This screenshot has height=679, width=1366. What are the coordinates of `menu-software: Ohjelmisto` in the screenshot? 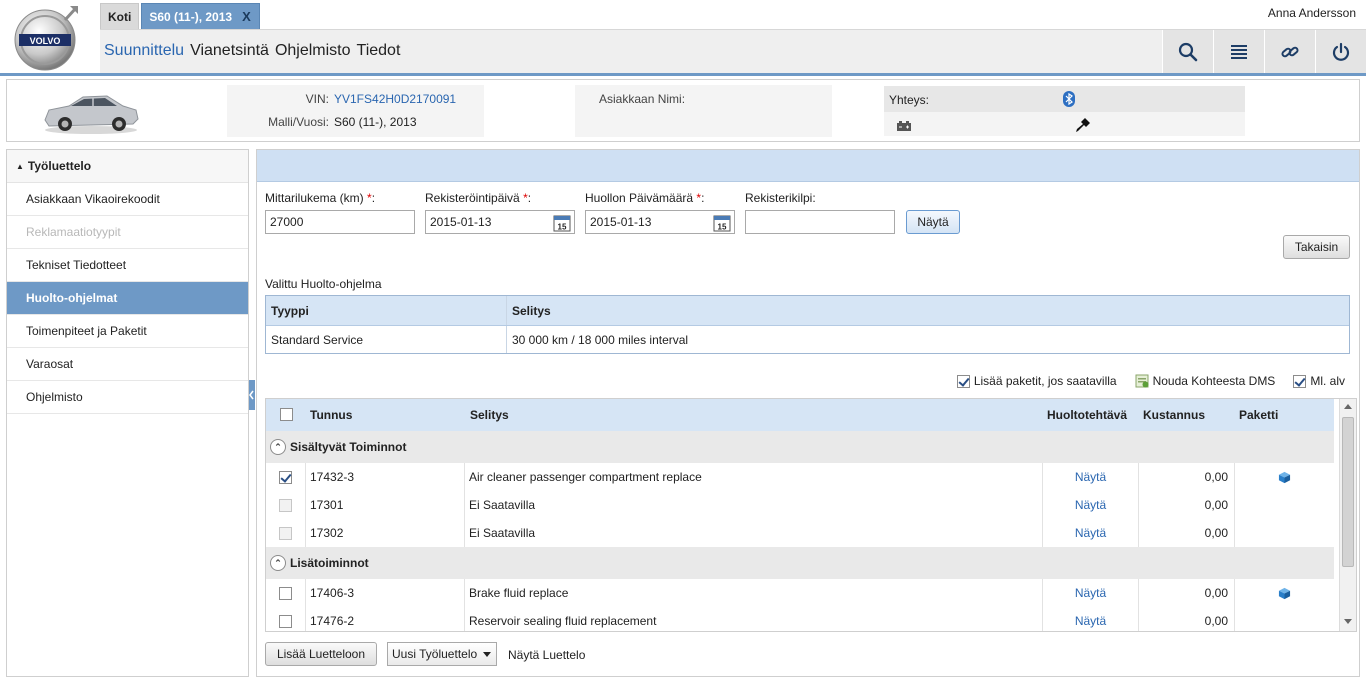 It's located at (313, 51).